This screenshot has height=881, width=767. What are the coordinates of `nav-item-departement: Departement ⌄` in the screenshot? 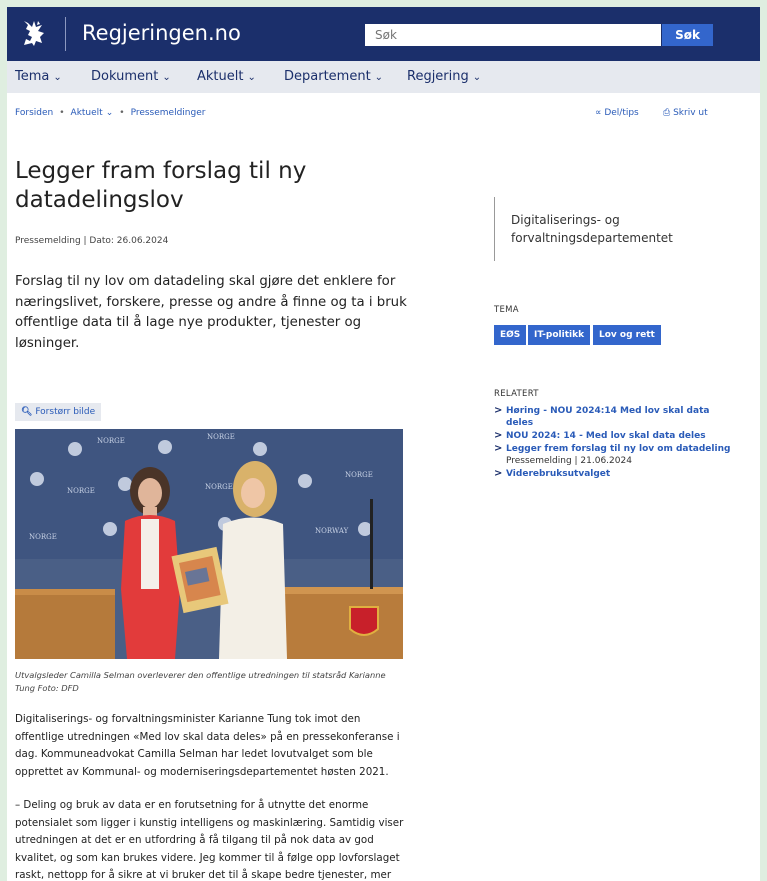 It's located at (333, 76).